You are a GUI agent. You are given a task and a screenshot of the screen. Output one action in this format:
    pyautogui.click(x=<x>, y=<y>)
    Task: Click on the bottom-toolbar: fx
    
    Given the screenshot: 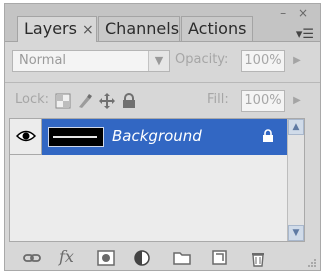 What is the action you would take?
    pyautogui.click(x=162, y=257)
    